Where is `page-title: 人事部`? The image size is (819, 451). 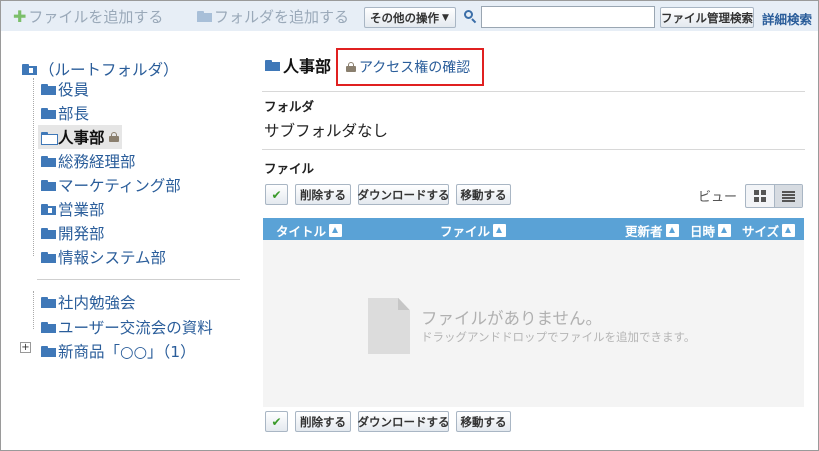 page-title: 人事部 is located at coordinates (298, 65).